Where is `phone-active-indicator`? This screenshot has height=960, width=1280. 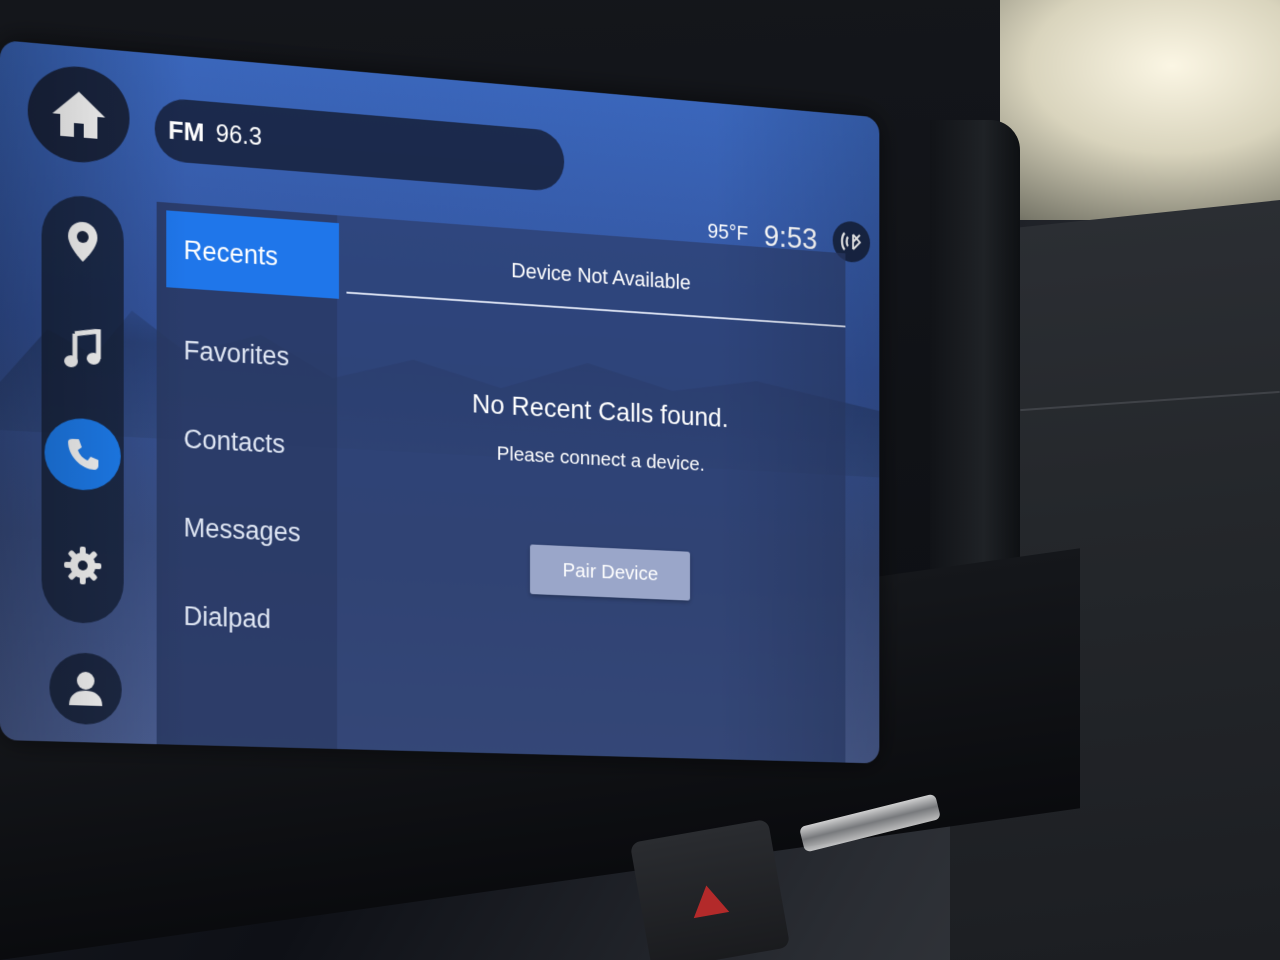 phone-active-indicator is located at coordinates (82, 454).